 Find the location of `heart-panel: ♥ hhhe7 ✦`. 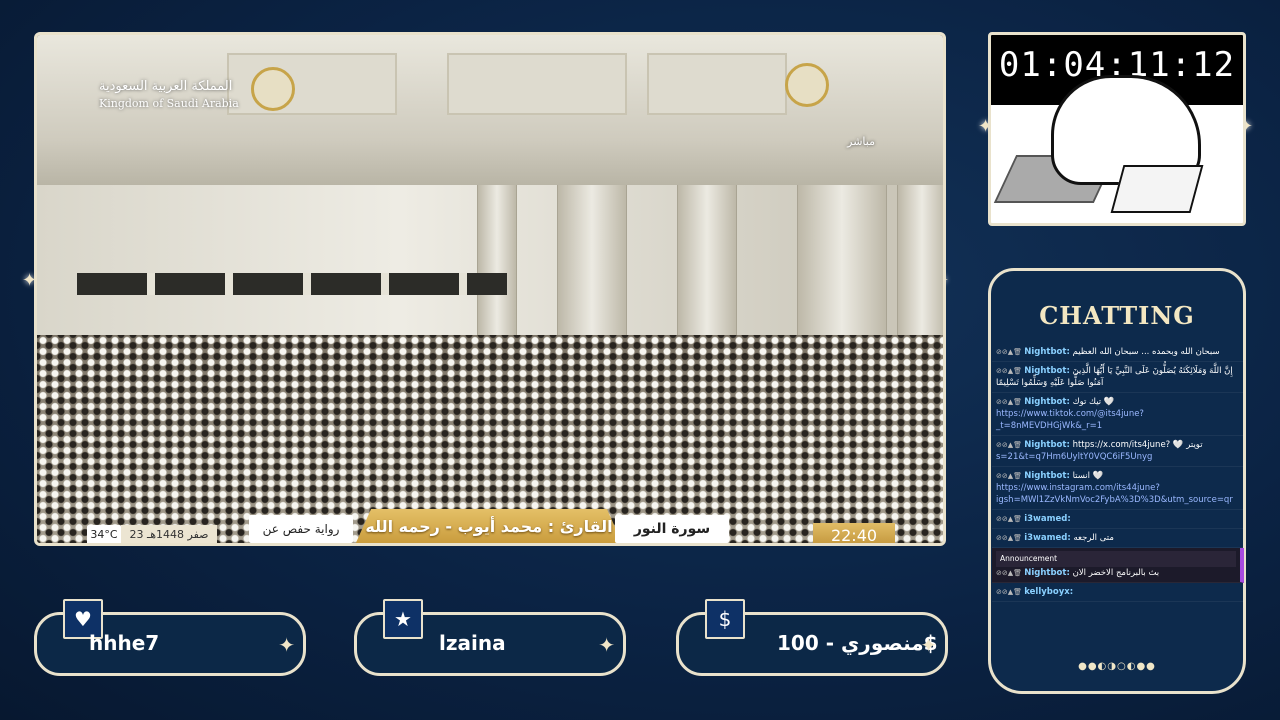

heart-panel: ♥ hhhe7 ✦ is located at coordinates (170, 637).